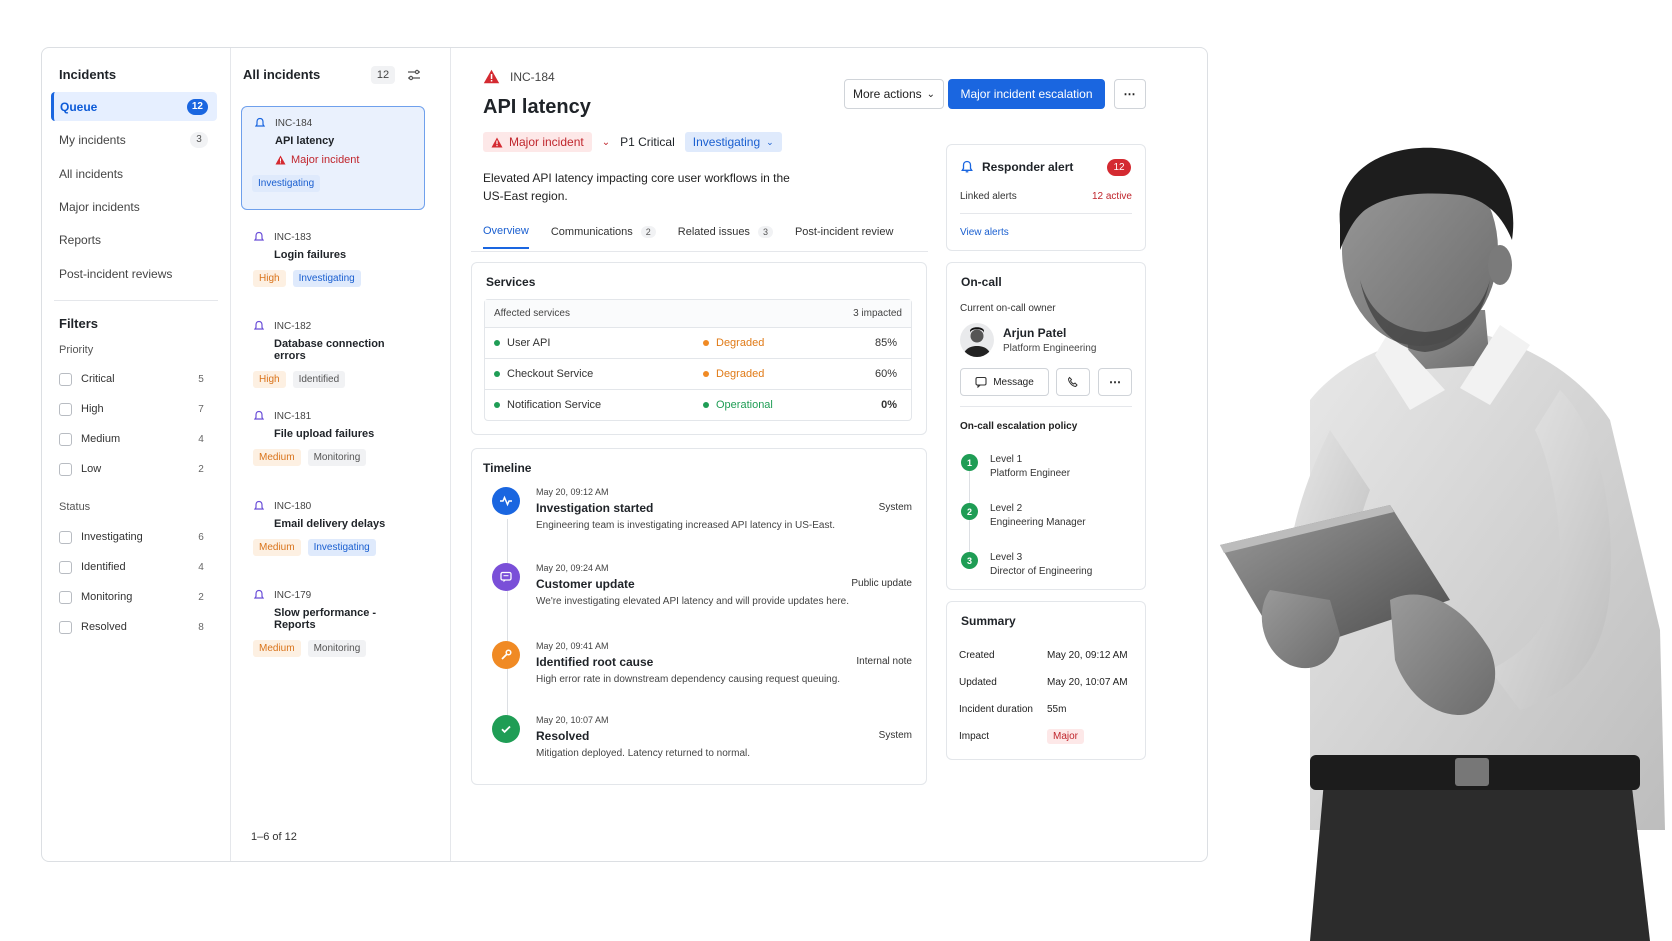  Describe the element at coordinates (134, 273) in the screenshot. I see `nav-item-post-incident-reviews: Post-incident reviews` at that location.